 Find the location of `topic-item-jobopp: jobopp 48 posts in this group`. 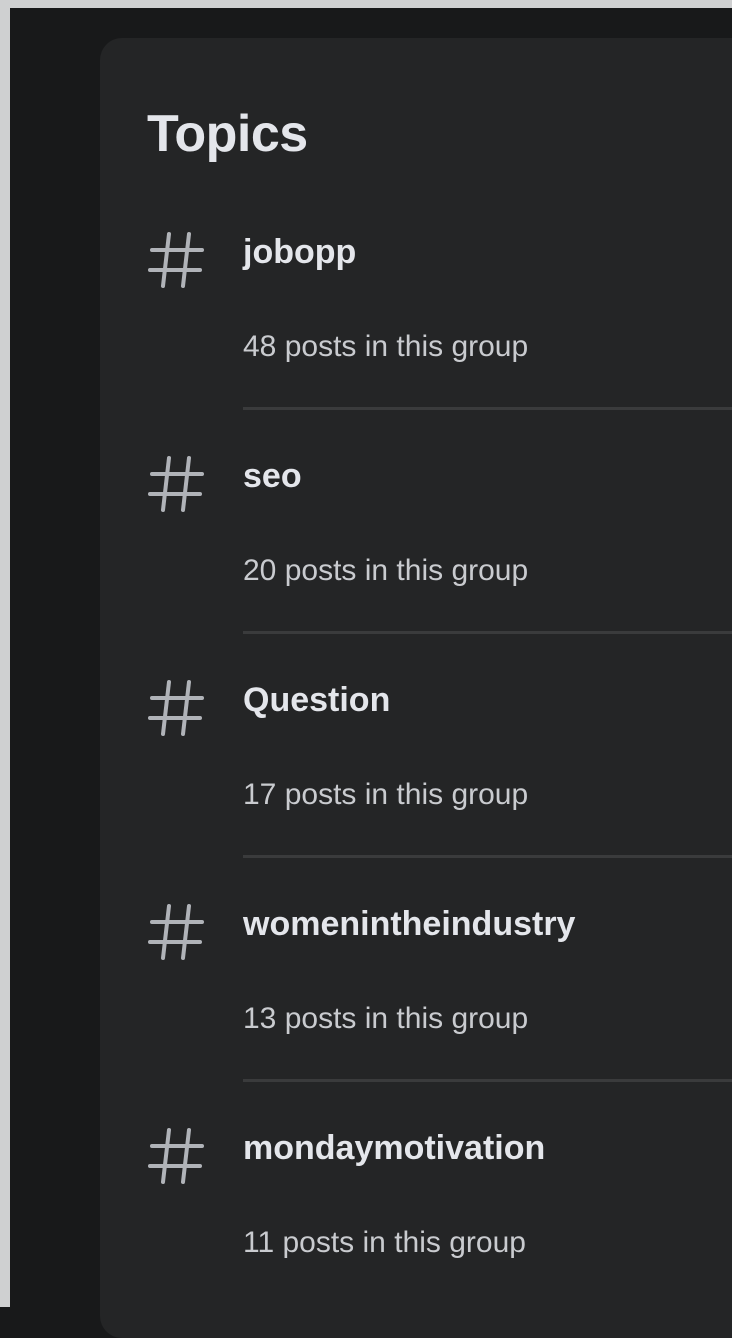

topic-item-jobopp: jobopp 48 posts in this group is located at coordinates (416, 330).